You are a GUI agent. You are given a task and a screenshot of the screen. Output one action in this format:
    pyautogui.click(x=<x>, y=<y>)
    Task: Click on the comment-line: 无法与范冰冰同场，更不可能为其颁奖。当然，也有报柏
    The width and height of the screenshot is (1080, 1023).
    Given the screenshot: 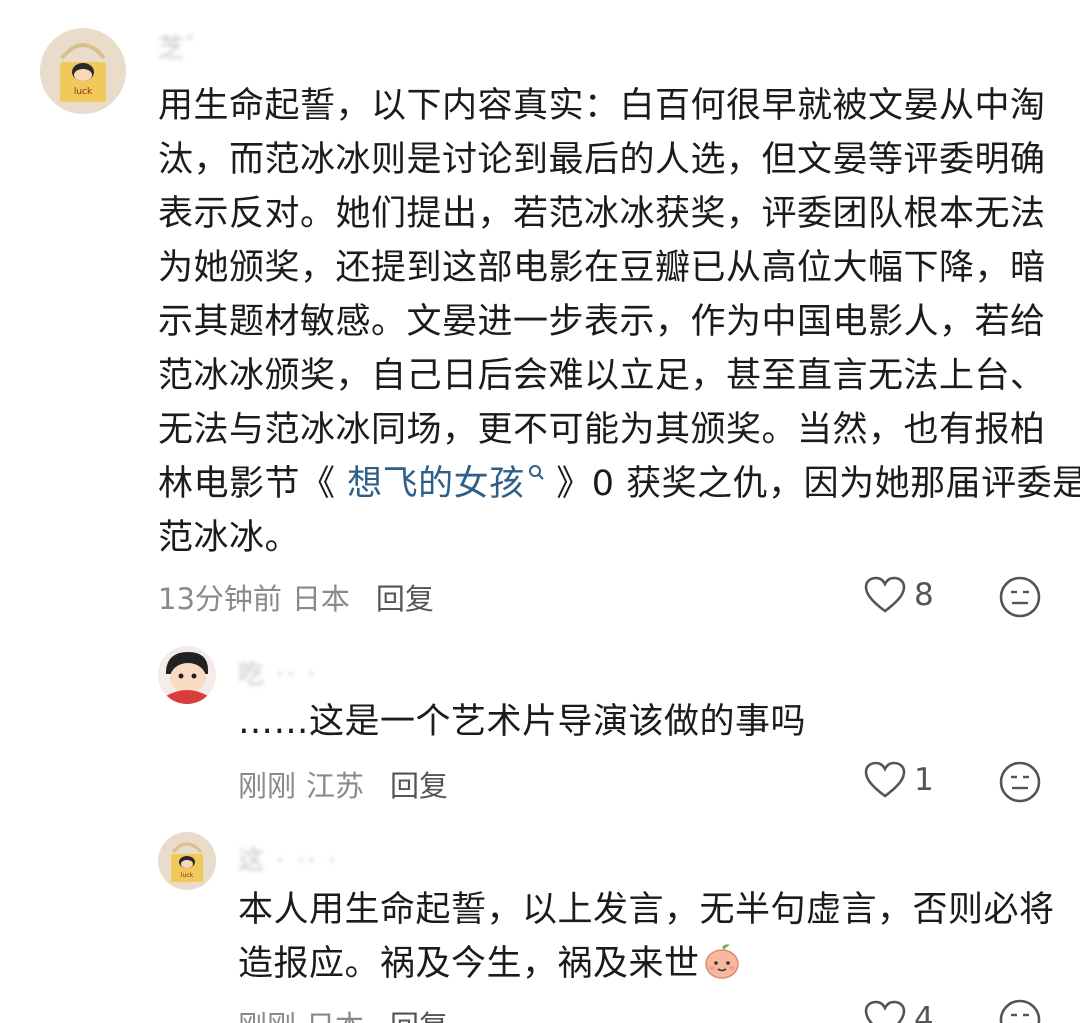 What is the action you would take?
    pyautogui.click(x=602, y=430)
    